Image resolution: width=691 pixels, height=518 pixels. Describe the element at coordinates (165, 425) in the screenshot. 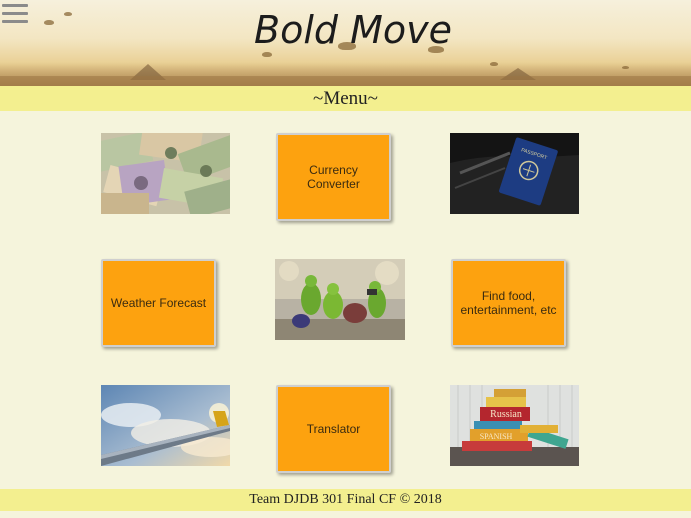

I see `airplane-wing-photo` at that location.